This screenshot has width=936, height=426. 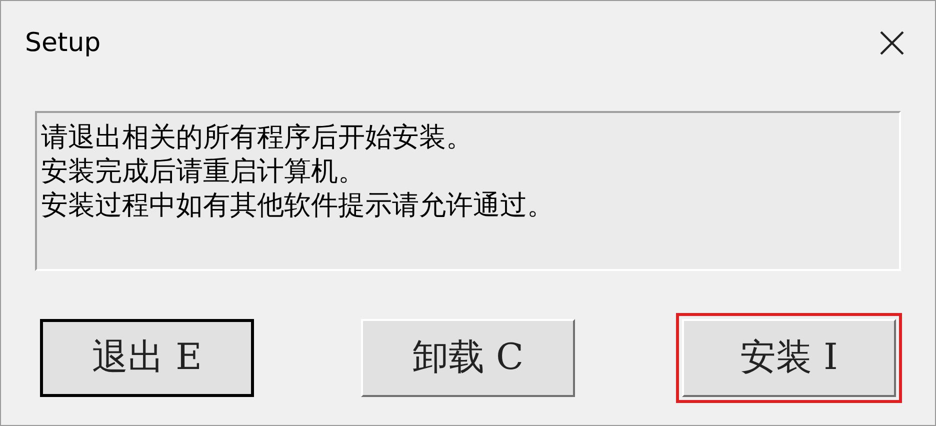 I want to click on message-line: 请退出相关的所有程序后开始安装。, so click(x=257, y=138).